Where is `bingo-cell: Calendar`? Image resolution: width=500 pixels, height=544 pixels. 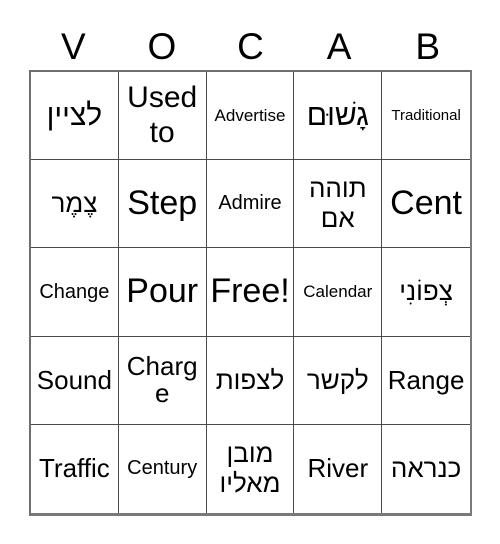 bingo-cell: Calendar is located at coordinates (338, 292).